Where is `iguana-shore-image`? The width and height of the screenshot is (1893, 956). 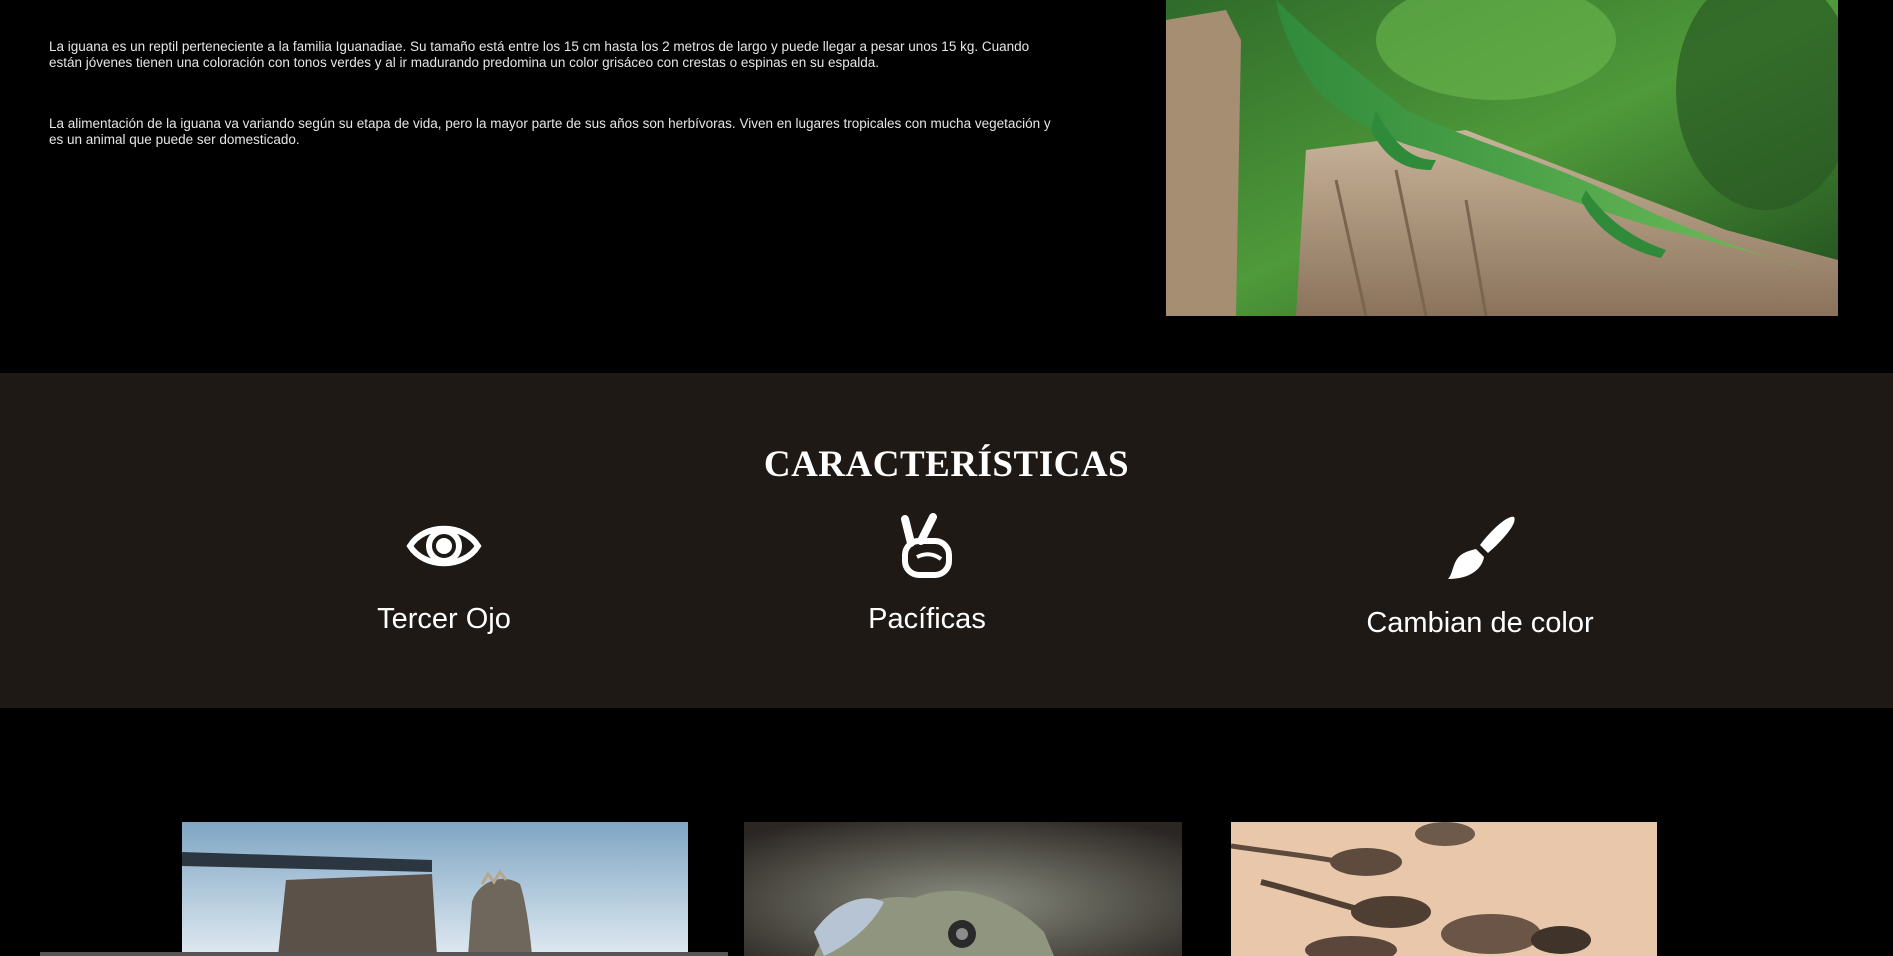
iguana-shore-image is located at coordinates (435, 889).